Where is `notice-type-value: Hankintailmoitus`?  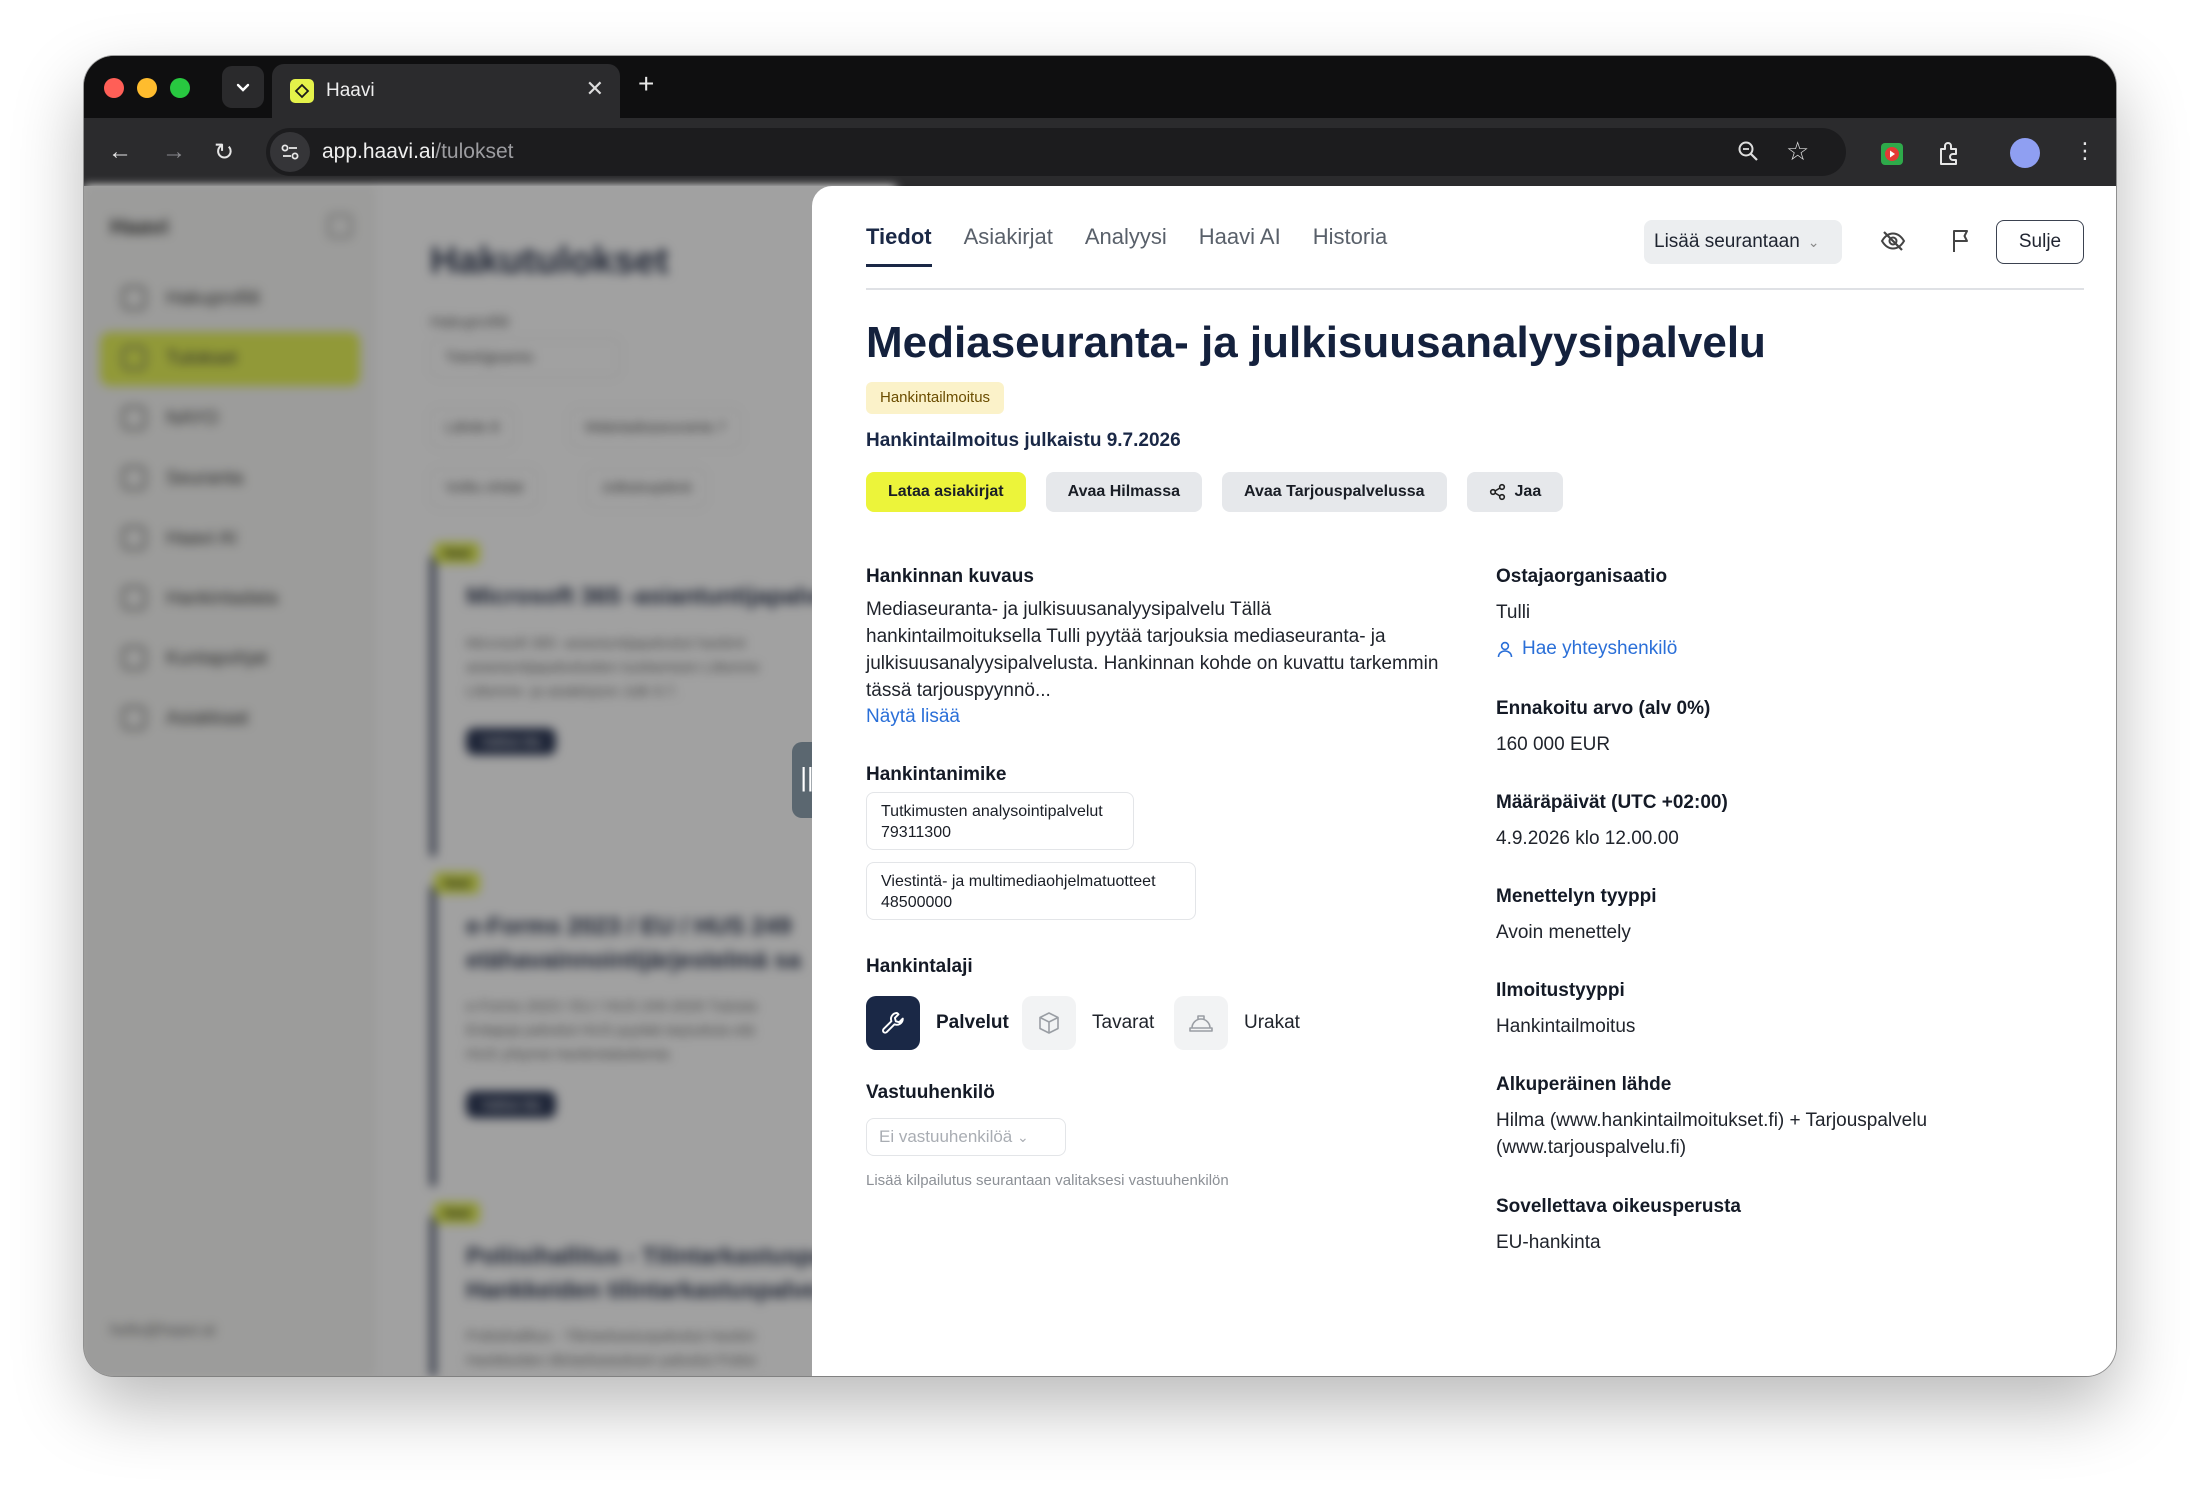
notice-type-value: Hankintailmoitus is located at coordinates (1566, 1026).